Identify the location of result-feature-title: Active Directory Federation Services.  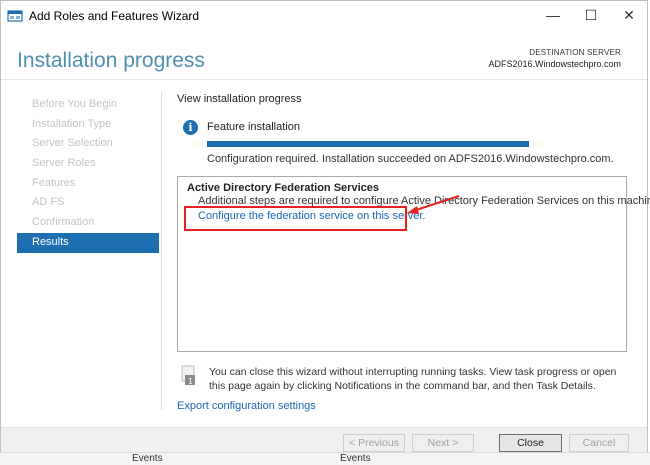
(283, 188).